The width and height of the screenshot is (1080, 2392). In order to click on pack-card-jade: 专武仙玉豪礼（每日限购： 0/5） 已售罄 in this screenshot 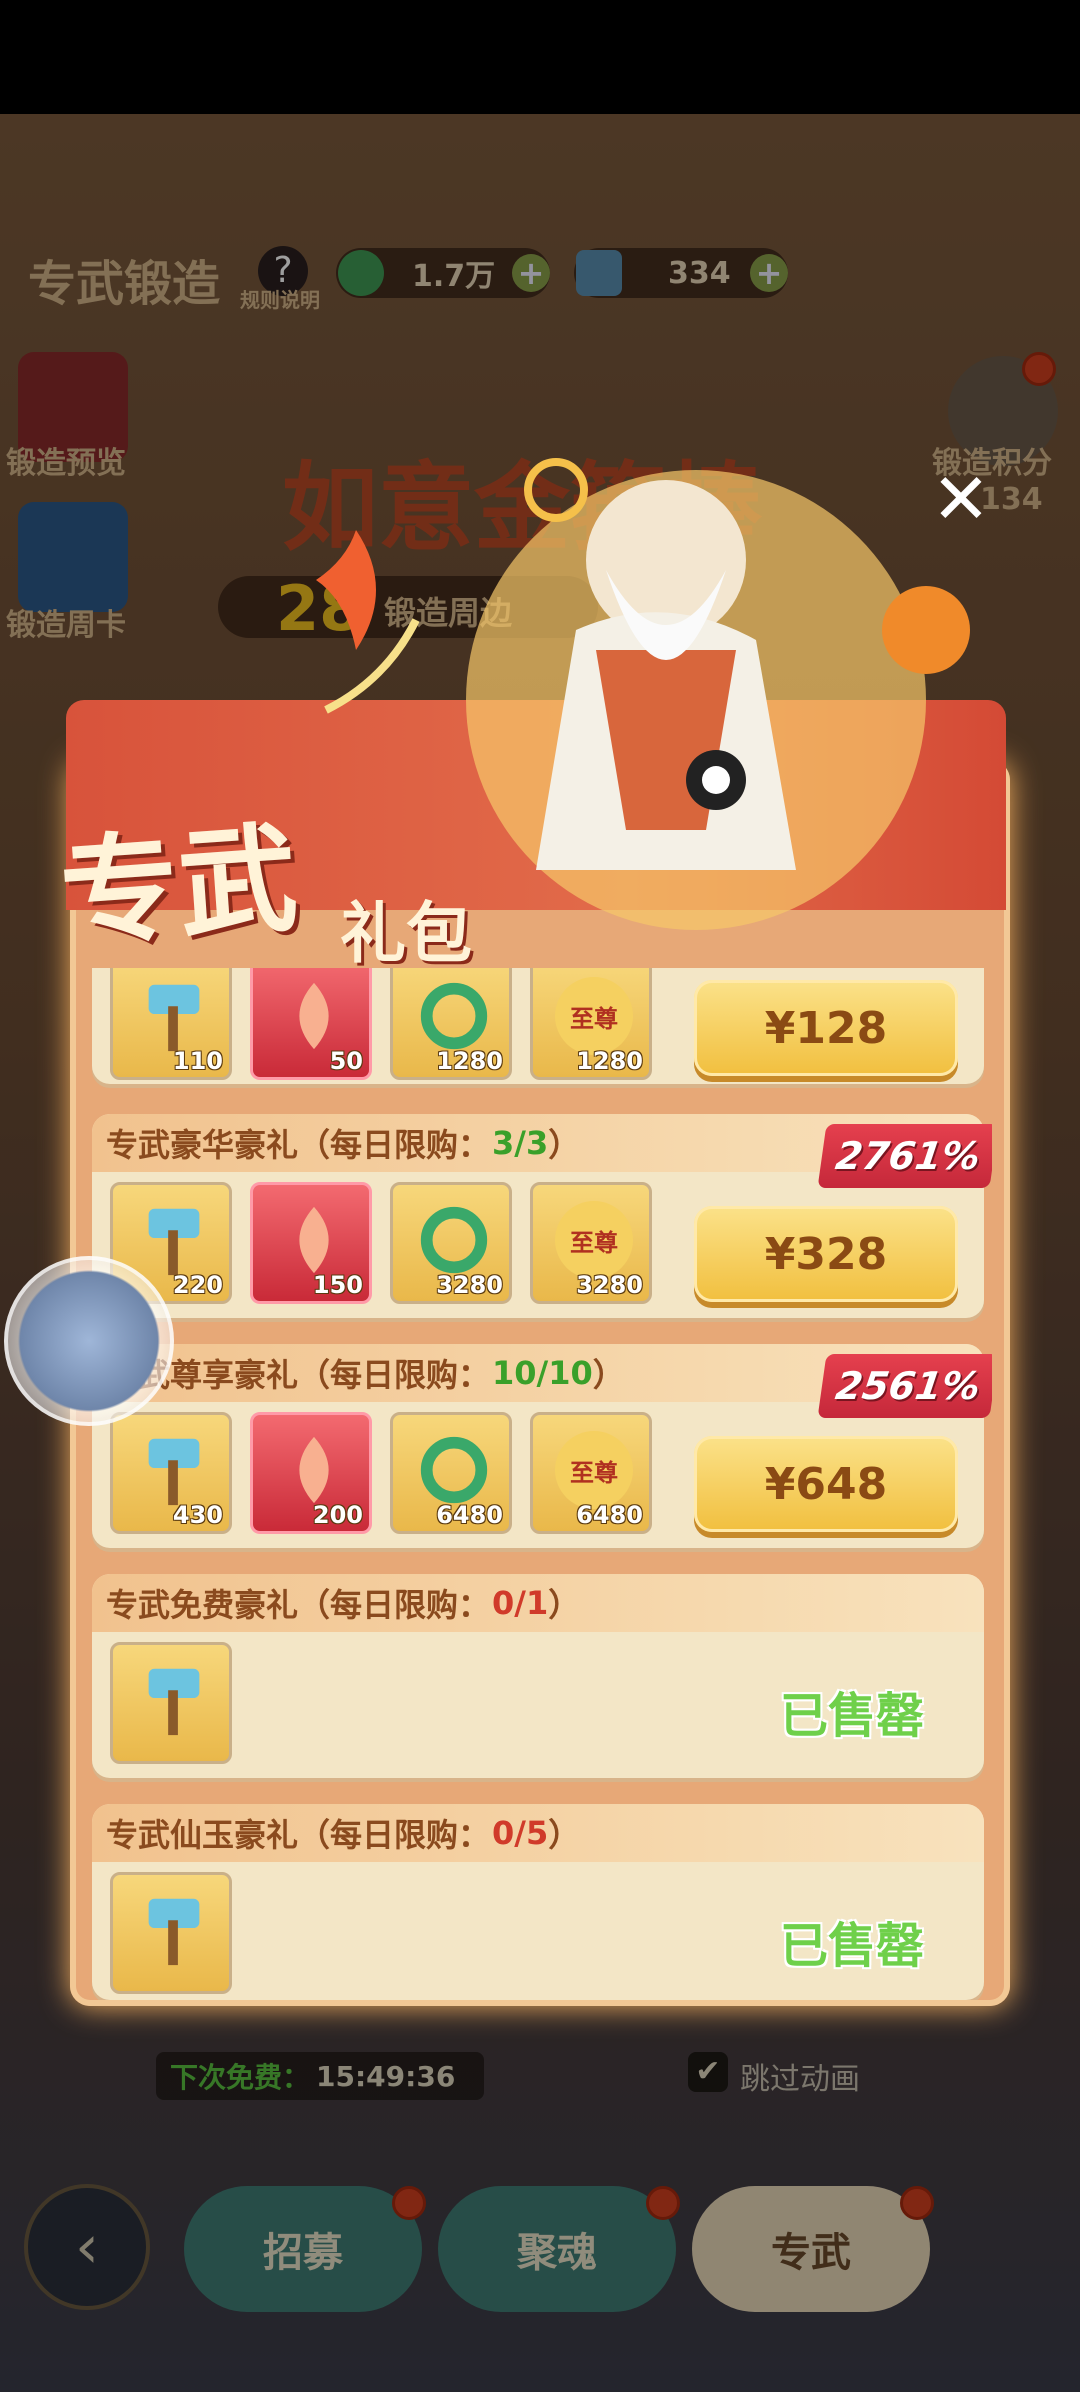, I will do `click(538, 1902)`.